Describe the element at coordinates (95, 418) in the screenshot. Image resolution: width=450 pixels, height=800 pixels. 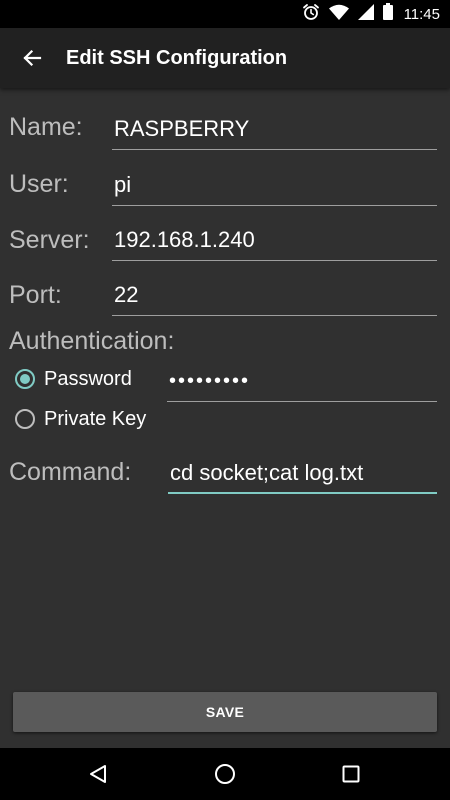
I see `private-key-radio-label: Private Key` at that location.